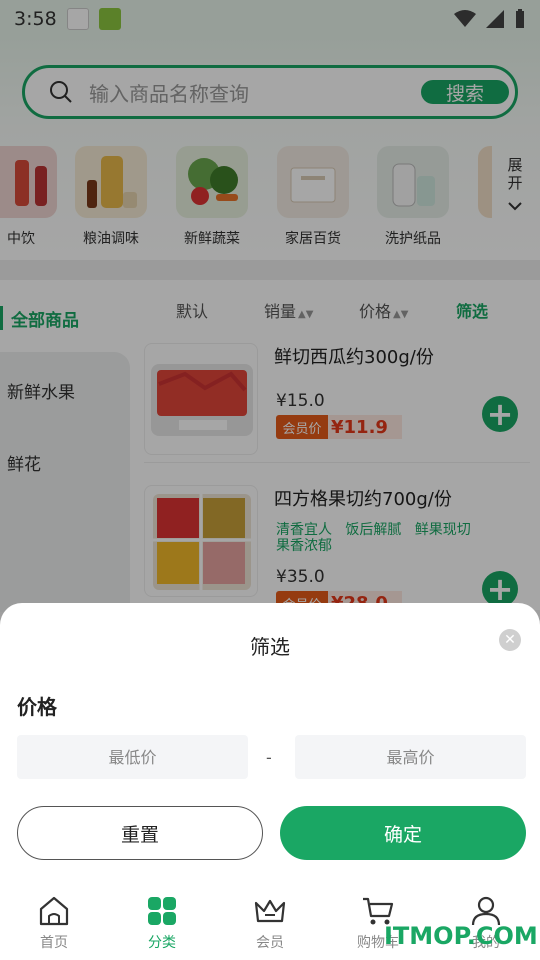  What do you see at coordinates (54, 943) in the screenshot?
I see `tab-label: 首页` at bounding box center [54, 943].